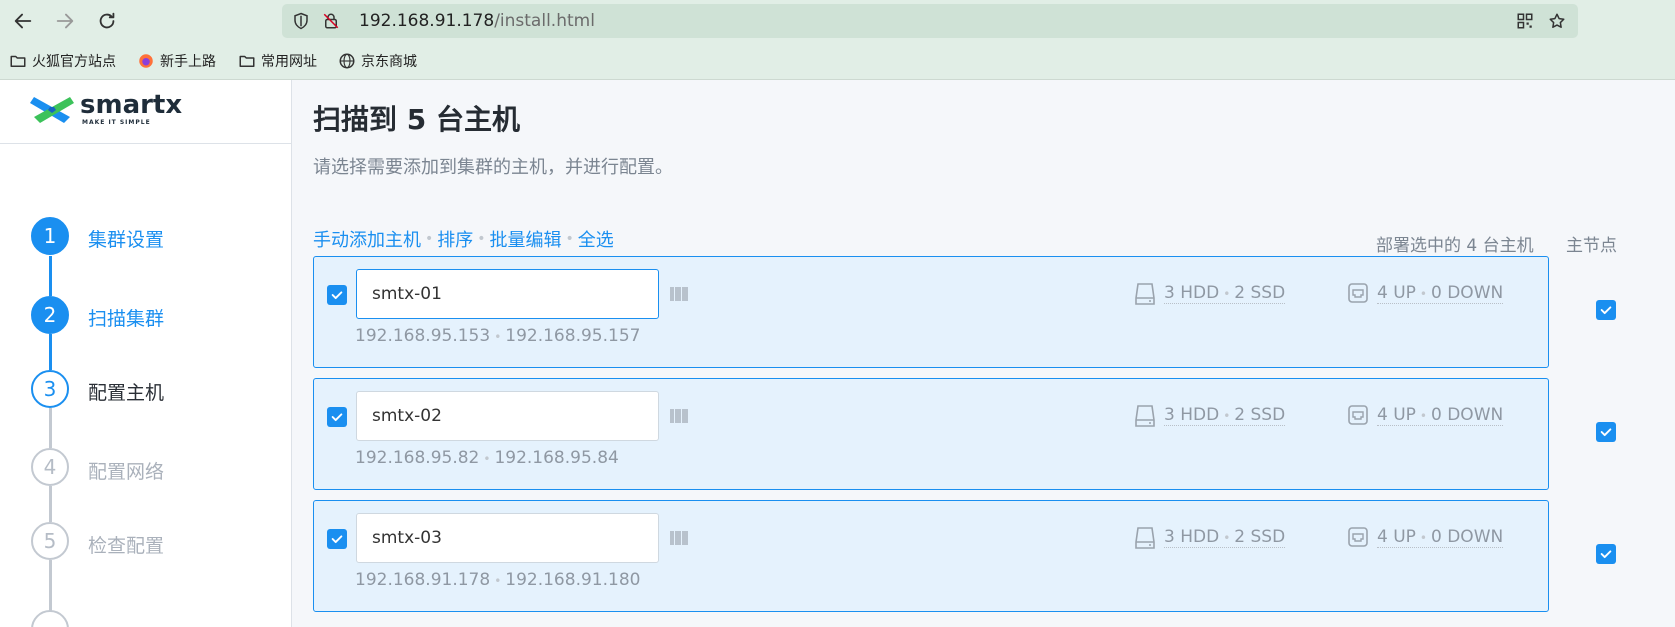 The image size is (1675, 627). What do you see at coordinates (1557, 21) in the screenshot?
I see `star-icon` at bounding box center [1557, 21].